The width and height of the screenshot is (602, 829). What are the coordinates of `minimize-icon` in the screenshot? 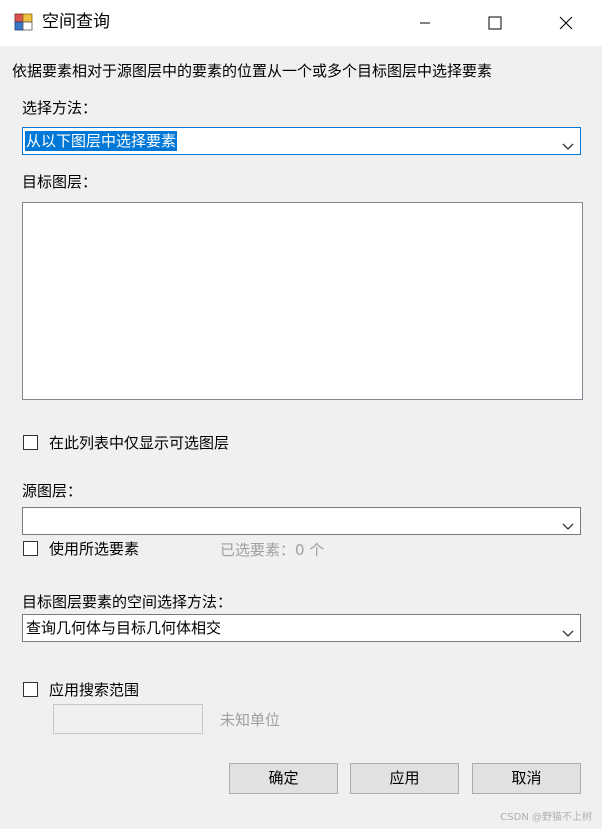 It's located at (425, 23).